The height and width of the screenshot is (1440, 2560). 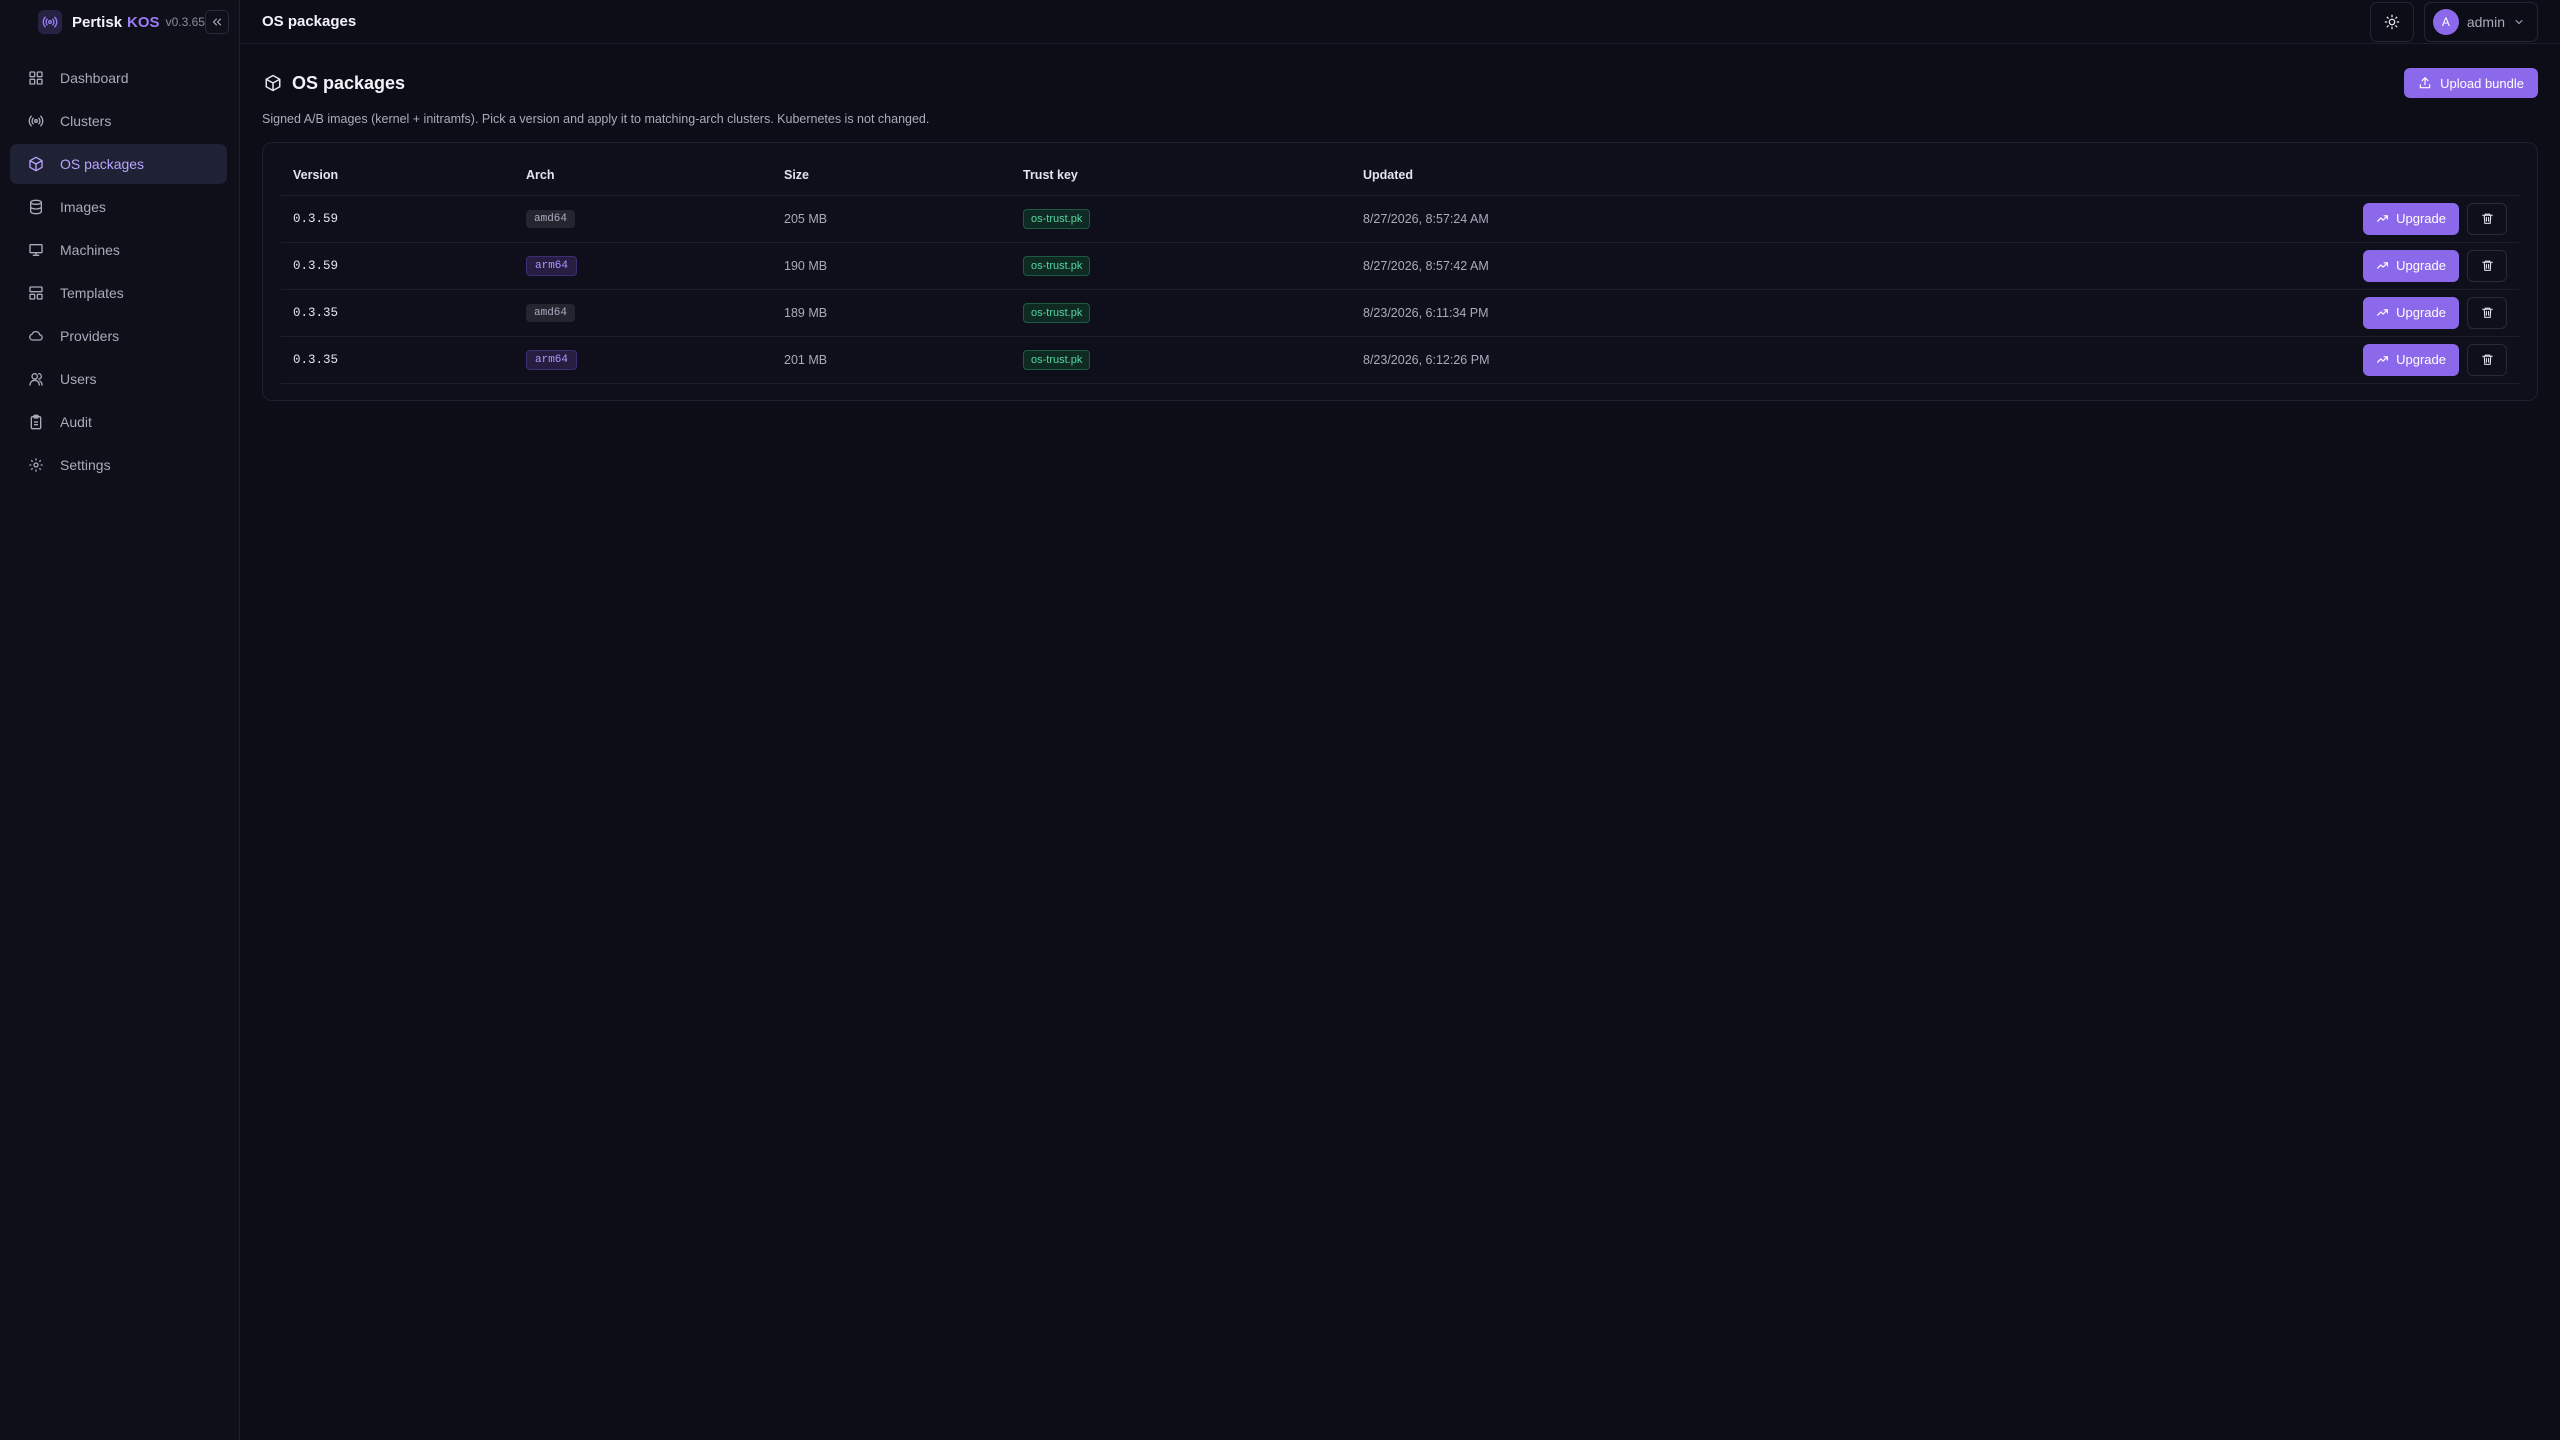 What do you see at coordinates (891, 313) in the screenshot?
I see `size-cell: 189 MB` at bounding box center [891, 313].